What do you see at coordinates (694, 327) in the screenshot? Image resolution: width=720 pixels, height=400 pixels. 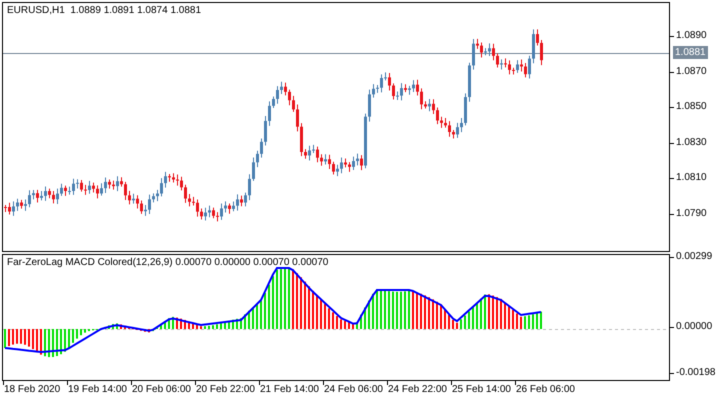 I see `indicator-scale-label: 0.00000` at bounding box center [694, 327].